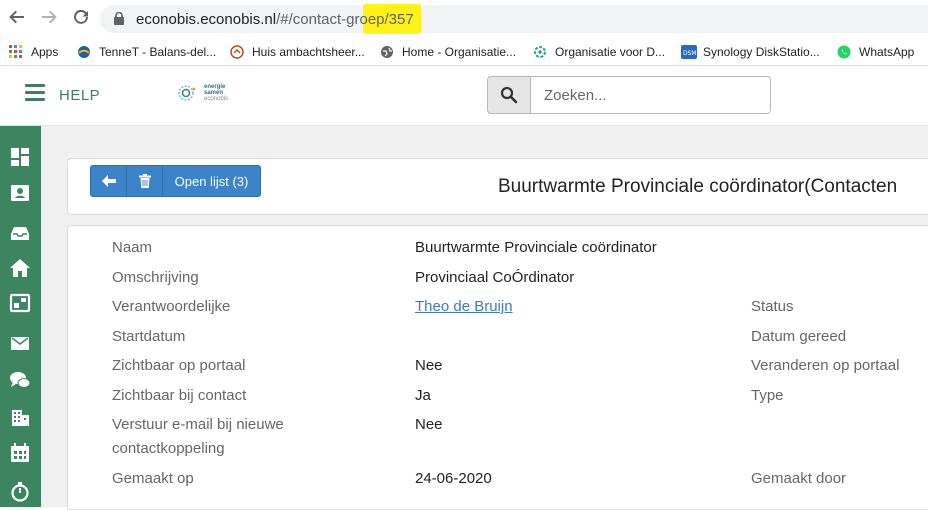  I want to click on econobis-logo: energie samen econobis, so click(206, 94).